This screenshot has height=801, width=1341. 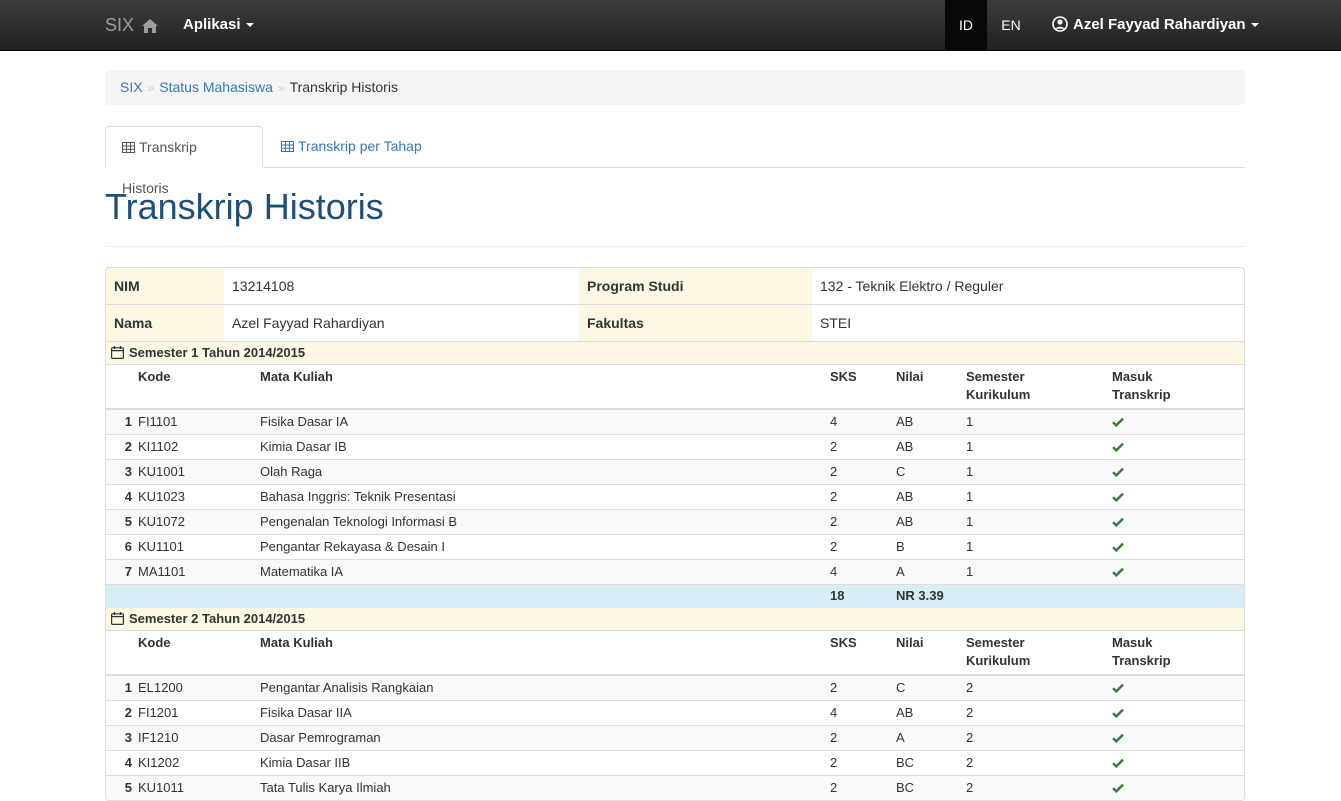 What do you see at coordinates (195, 447) in the screenshot?
I see `course-code: KI1102` at bounding box center [195, 447].